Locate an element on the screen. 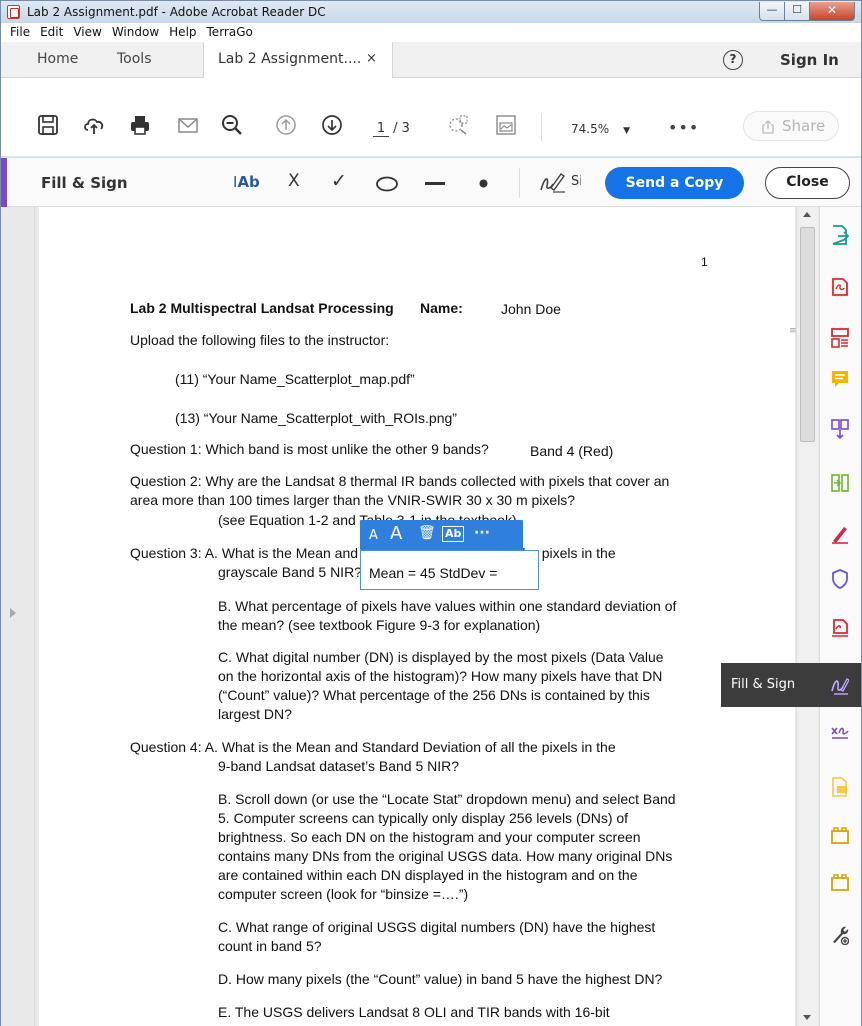 Image resolution: width=862 pixels, height=1026 pixels. thumbnails-icon is located at coordinates (506, 125).